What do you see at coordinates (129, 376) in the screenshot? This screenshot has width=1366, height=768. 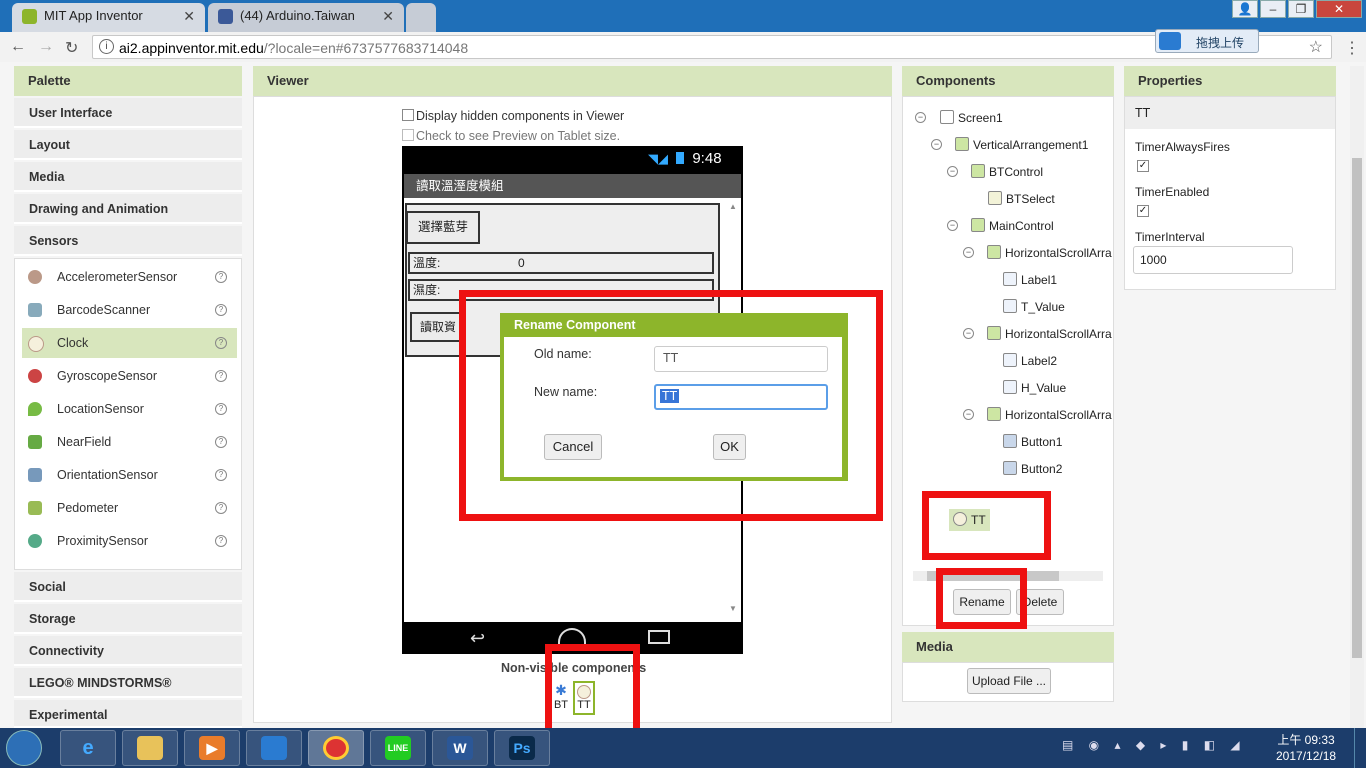 I see `palette-item-gyroscope: GyroscopeSensor ?` at bounding box center [129, 376].